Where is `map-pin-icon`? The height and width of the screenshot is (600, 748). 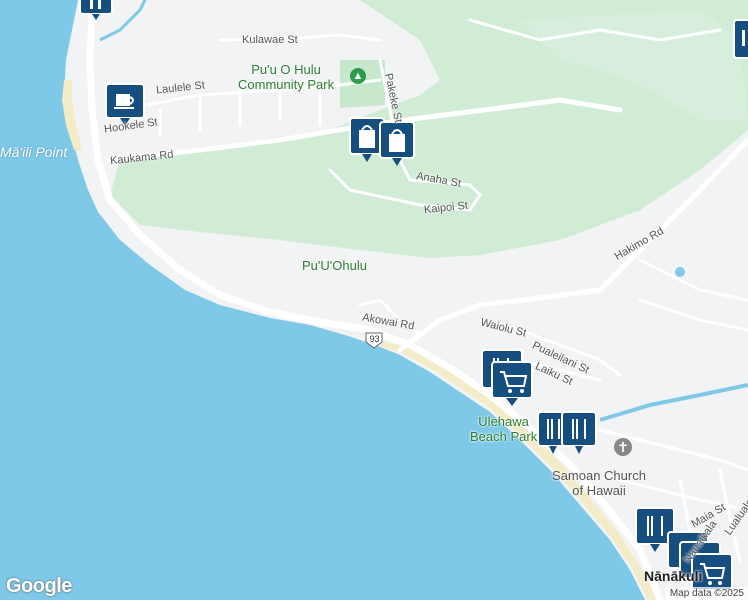 map-pin-icon is located at coordinates (740, 39).